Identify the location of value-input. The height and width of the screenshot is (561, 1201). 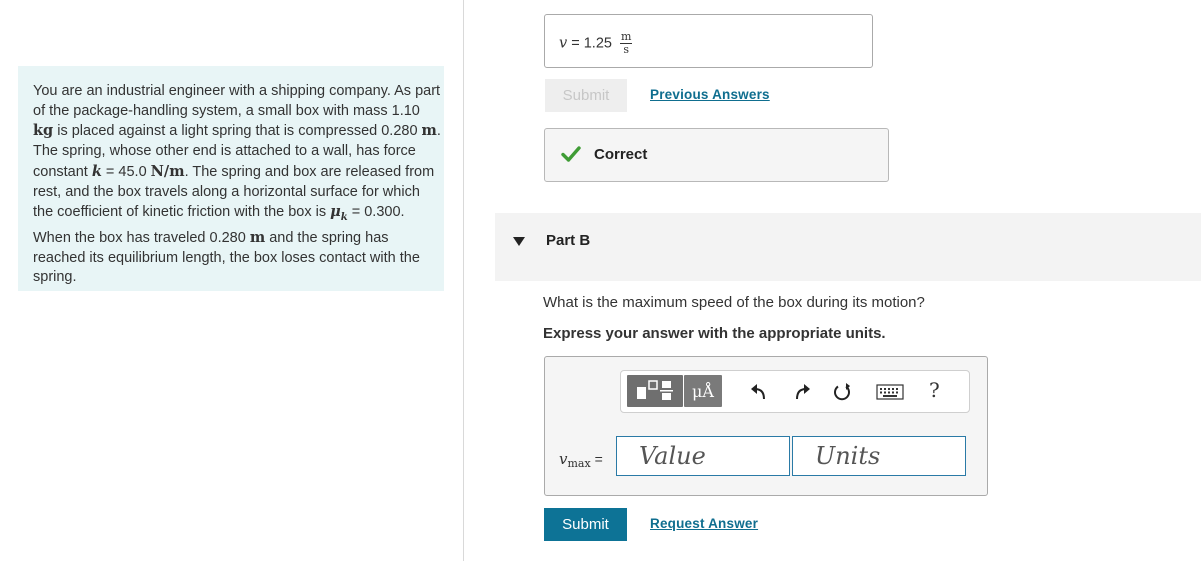
(703, 456).